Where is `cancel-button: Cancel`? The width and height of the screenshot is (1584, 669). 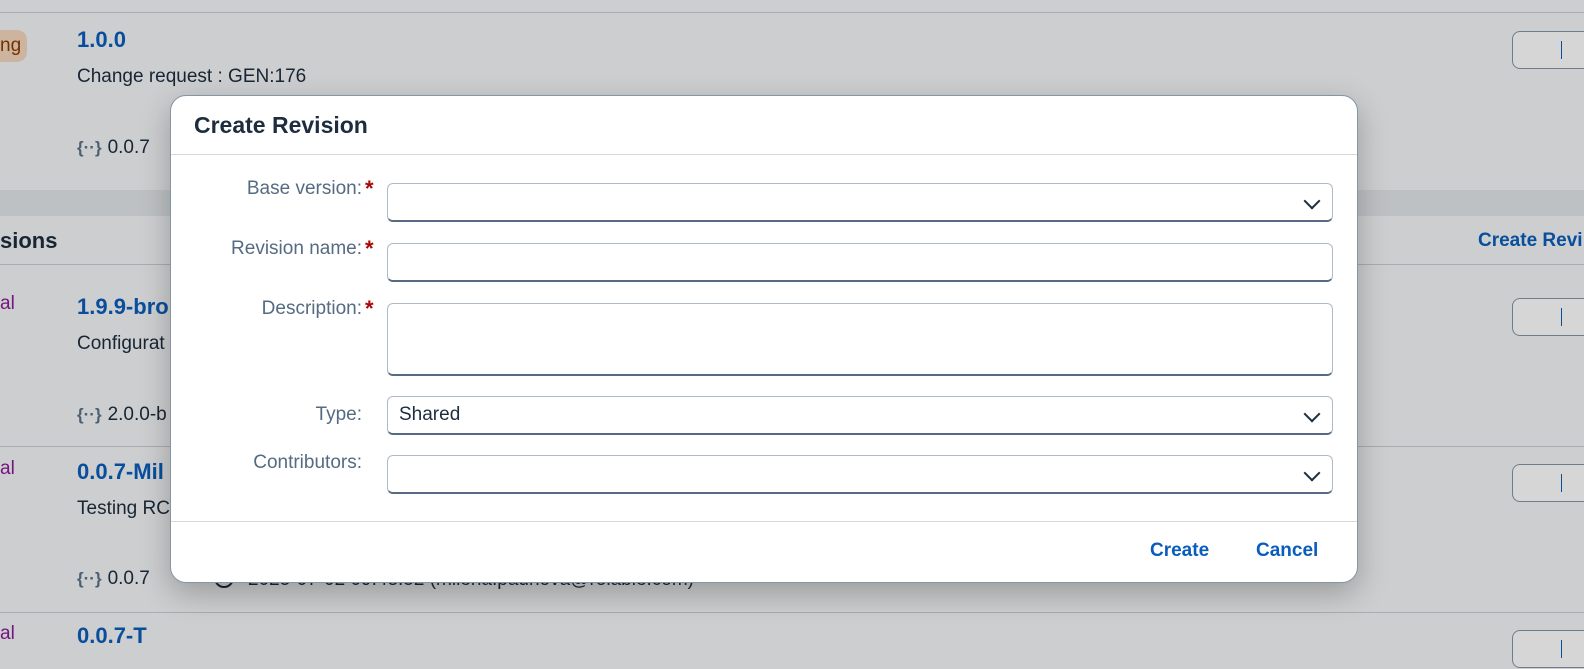 cancel-button: Cancel is located at coordinates (1287, 551).